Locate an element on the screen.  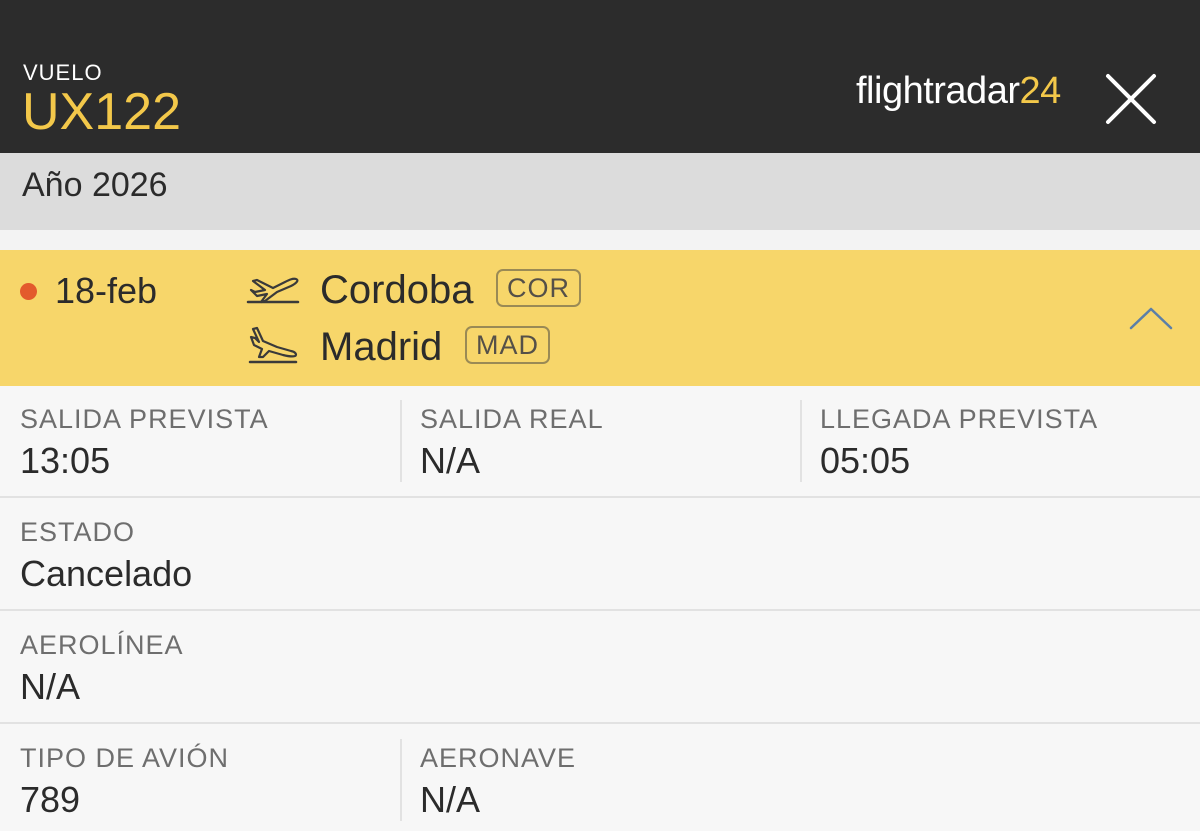
logo-number: 24 is located at coordinates (1040, 91).